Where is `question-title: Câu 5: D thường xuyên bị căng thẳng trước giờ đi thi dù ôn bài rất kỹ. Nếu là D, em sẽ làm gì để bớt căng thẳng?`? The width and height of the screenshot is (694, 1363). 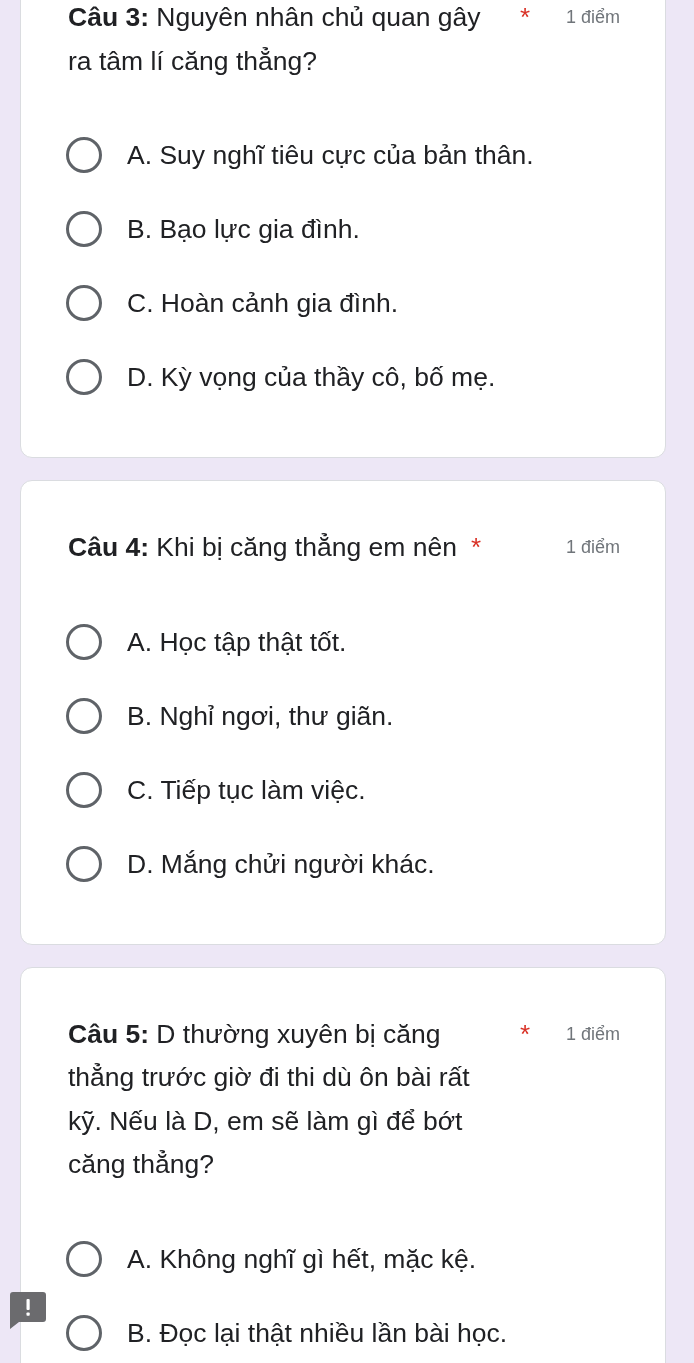
question-title: Câu 5: D thường xuyên bị căng thẳng trước giờ đi thi dù ôn bài rất kỹ. Nếu là D, em sẽ làm gì để bớt căng thẳng? is located at coordinates (269, 1099).